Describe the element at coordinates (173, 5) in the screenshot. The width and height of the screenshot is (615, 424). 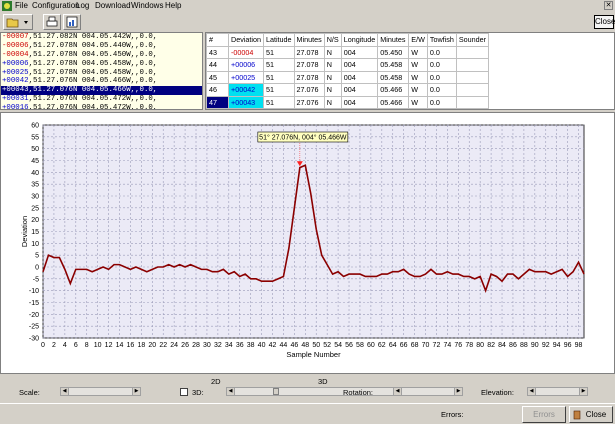
I see `menu-help: Help` at that location.